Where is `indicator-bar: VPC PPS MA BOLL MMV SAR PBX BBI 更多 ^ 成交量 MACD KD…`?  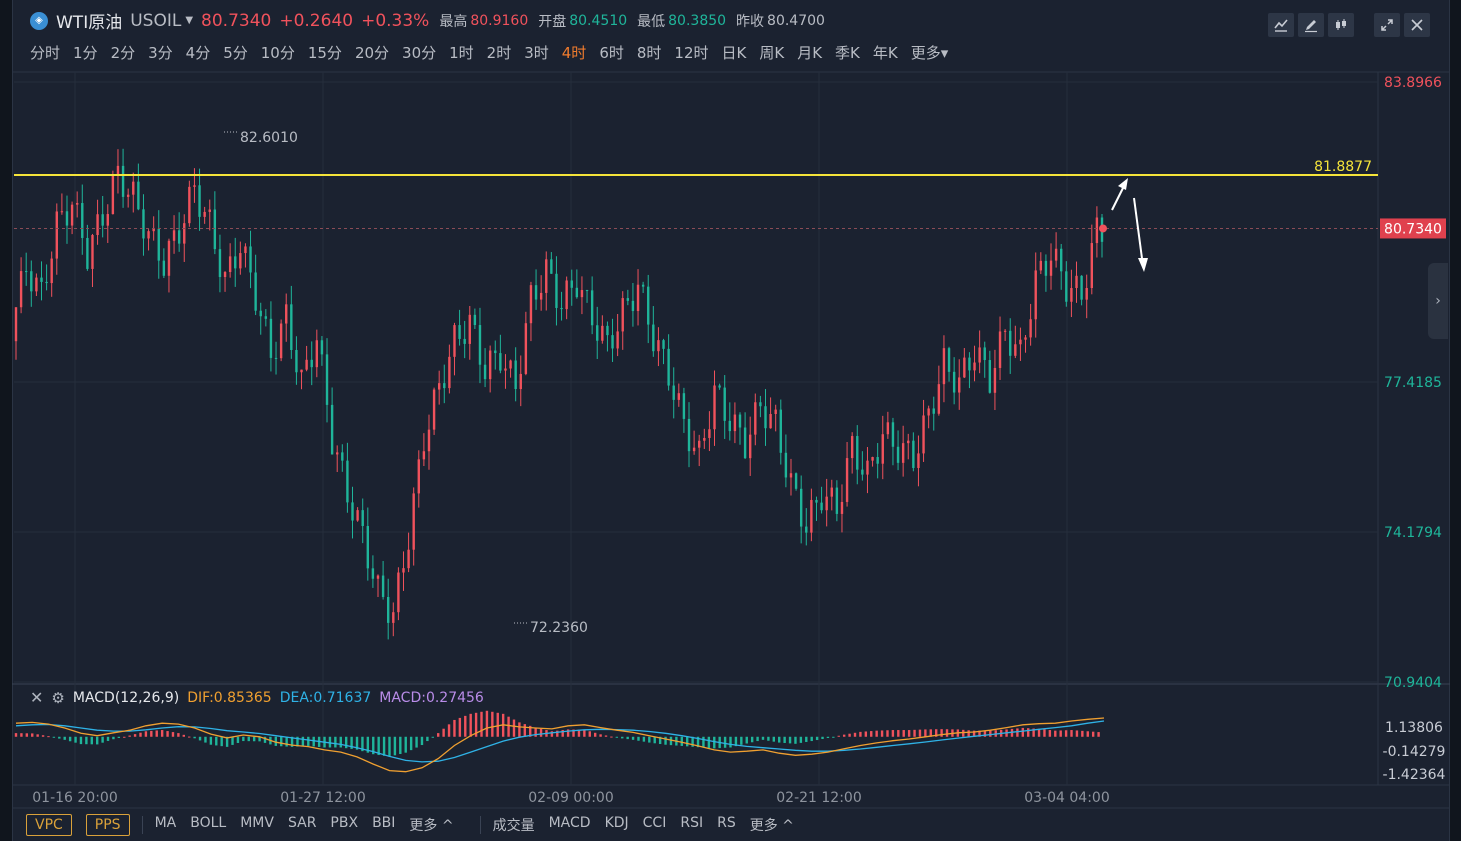
indicator-bar: VPC PPS MA BOLL MMV SAR PBX BBI 更多 ^ 成交量 MACD KD… is located at coordinates (731, 824).